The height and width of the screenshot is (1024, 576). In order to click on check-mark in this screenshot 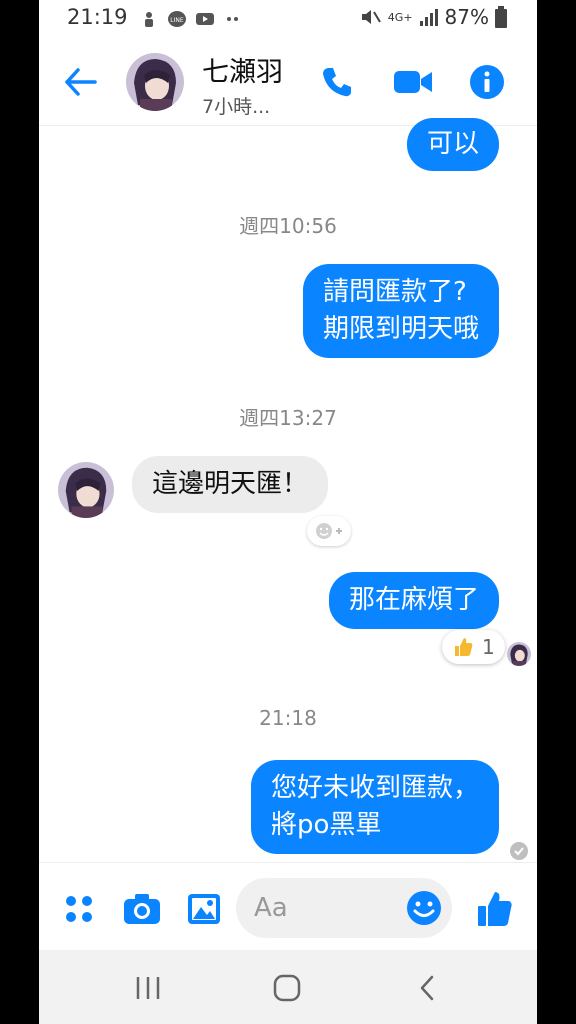, I will do `click(519, 851)`.